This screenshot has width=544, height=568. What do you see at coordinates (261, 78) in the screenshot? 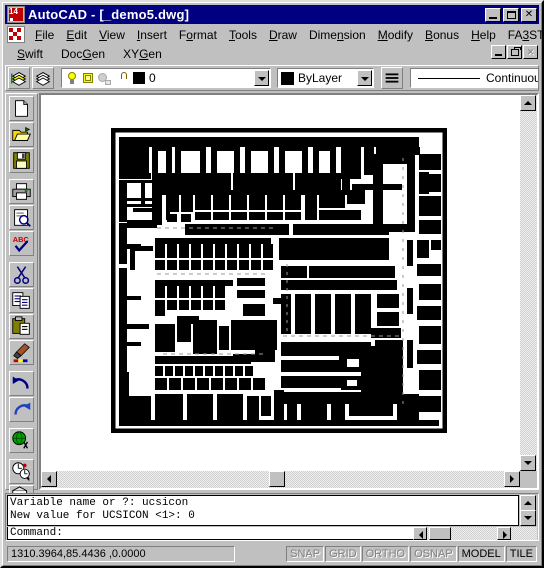
I see `layer-dropdown-arrow` at bounding box center [261, 78].